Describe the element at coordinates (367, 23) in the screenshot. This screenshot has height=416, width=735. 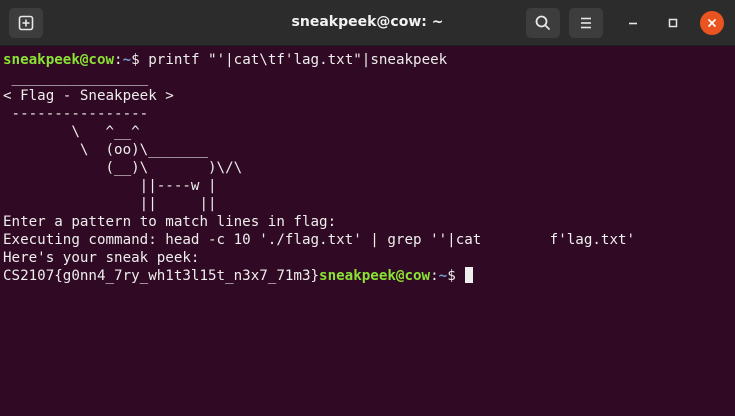
I see `title-bar: sneakpeek@cow: ~` at that location.